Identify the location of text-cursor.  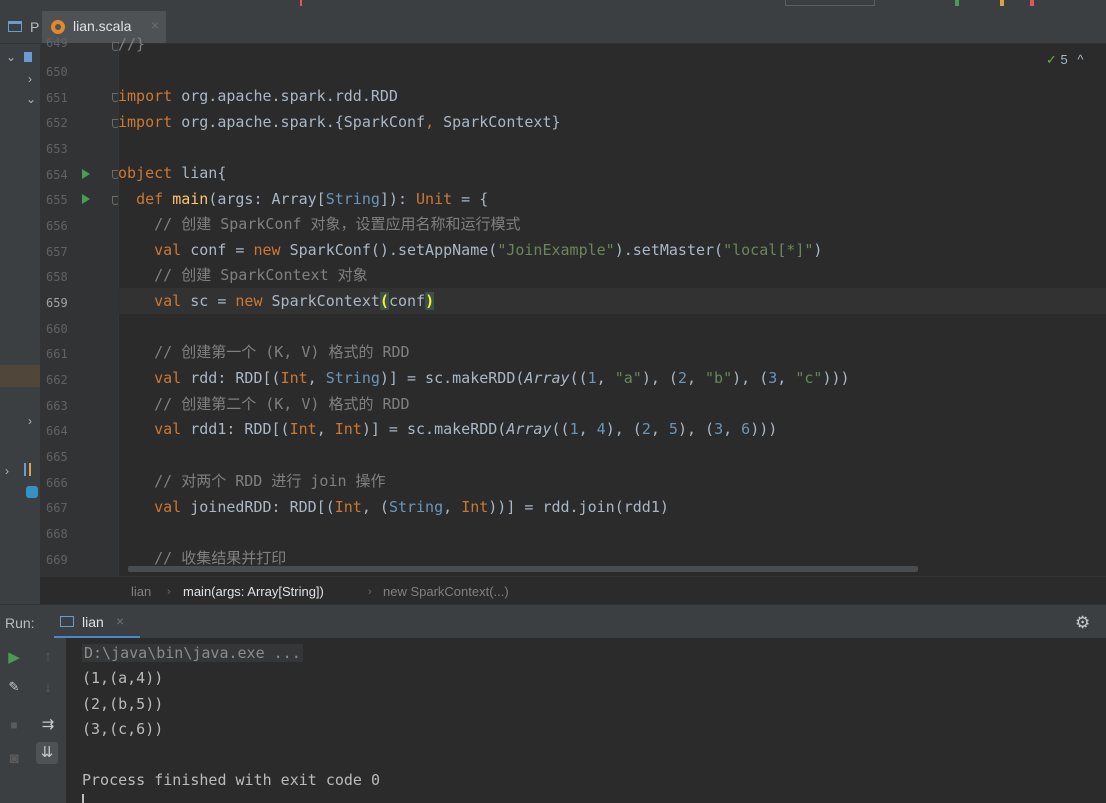
(83, 798).